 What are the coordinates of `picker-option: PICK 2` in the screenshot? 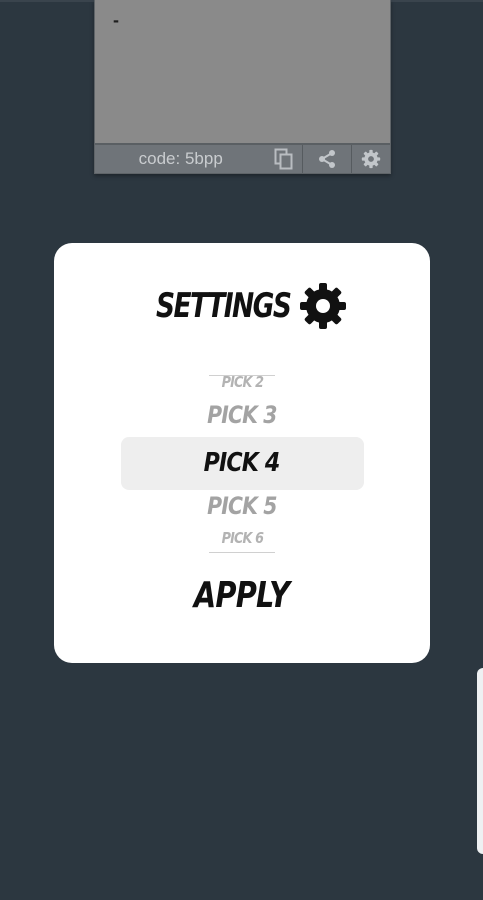 It's located at (242, 382).